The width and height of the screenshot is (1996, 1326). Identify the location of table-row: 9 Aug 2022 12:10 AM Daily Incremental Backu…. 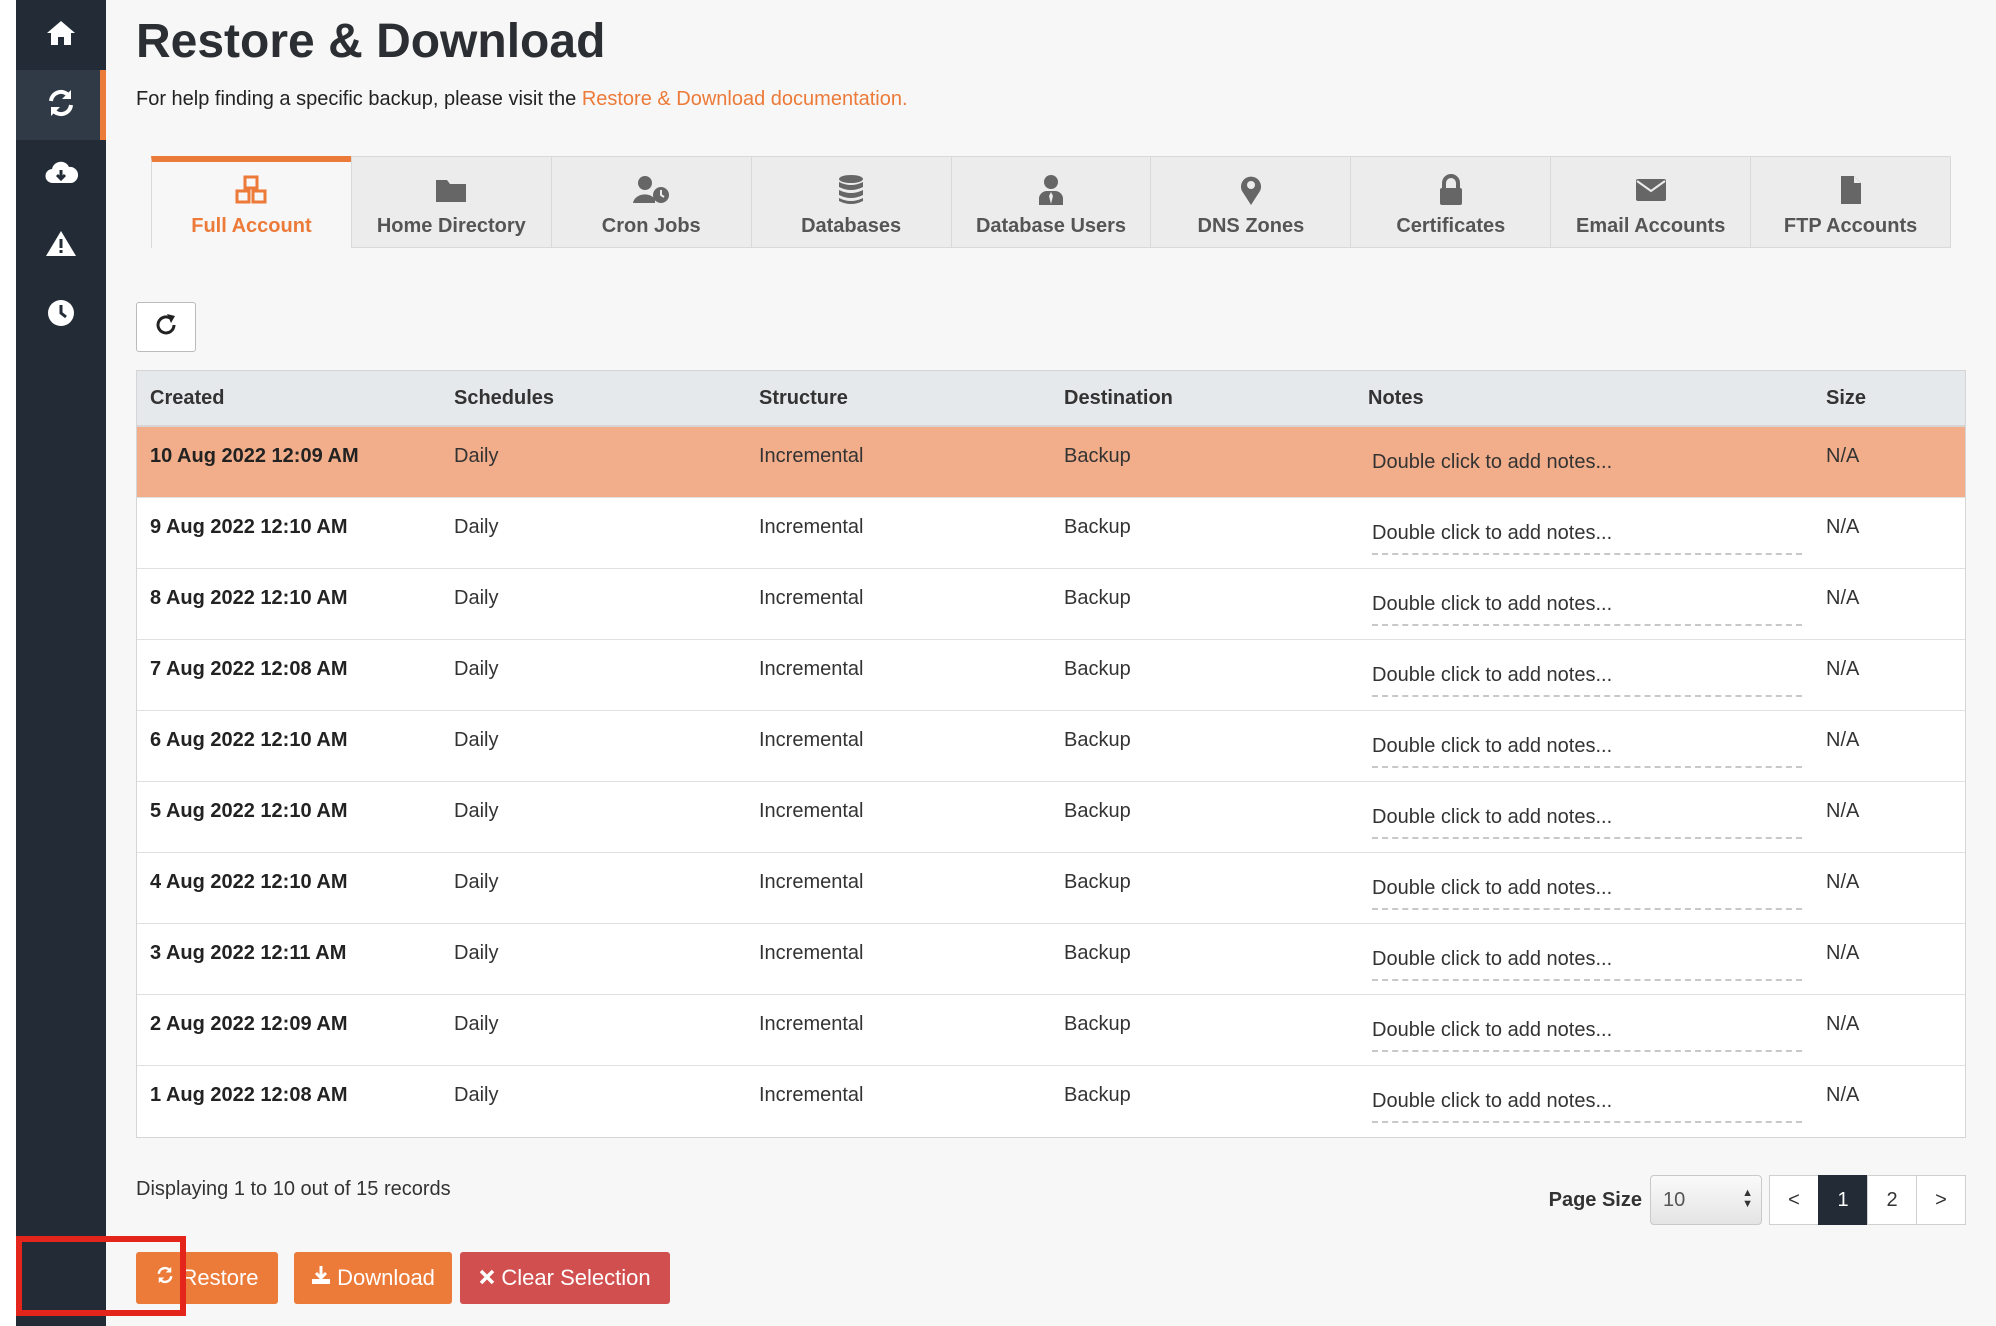
(1051, 533).